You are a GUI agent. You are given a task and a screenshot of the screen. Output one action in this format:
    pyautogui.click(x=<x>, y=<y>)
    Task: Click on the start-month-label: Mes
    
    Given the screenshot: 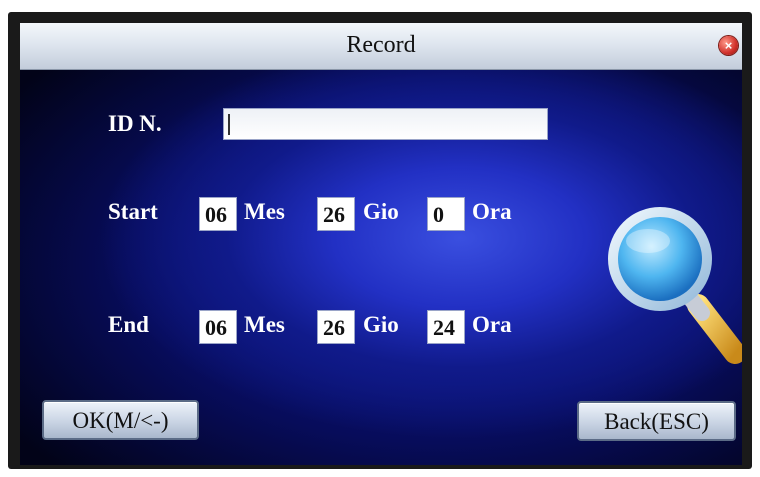 What is the action you would take?
    pyautogui.click(x=264, y=211)
    